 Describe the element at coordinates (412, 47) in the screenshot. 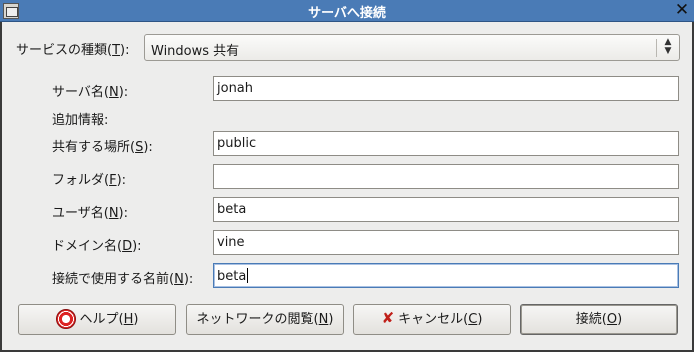

I see `service-type-select: Windows 共有 ▲ ▼` at that location.